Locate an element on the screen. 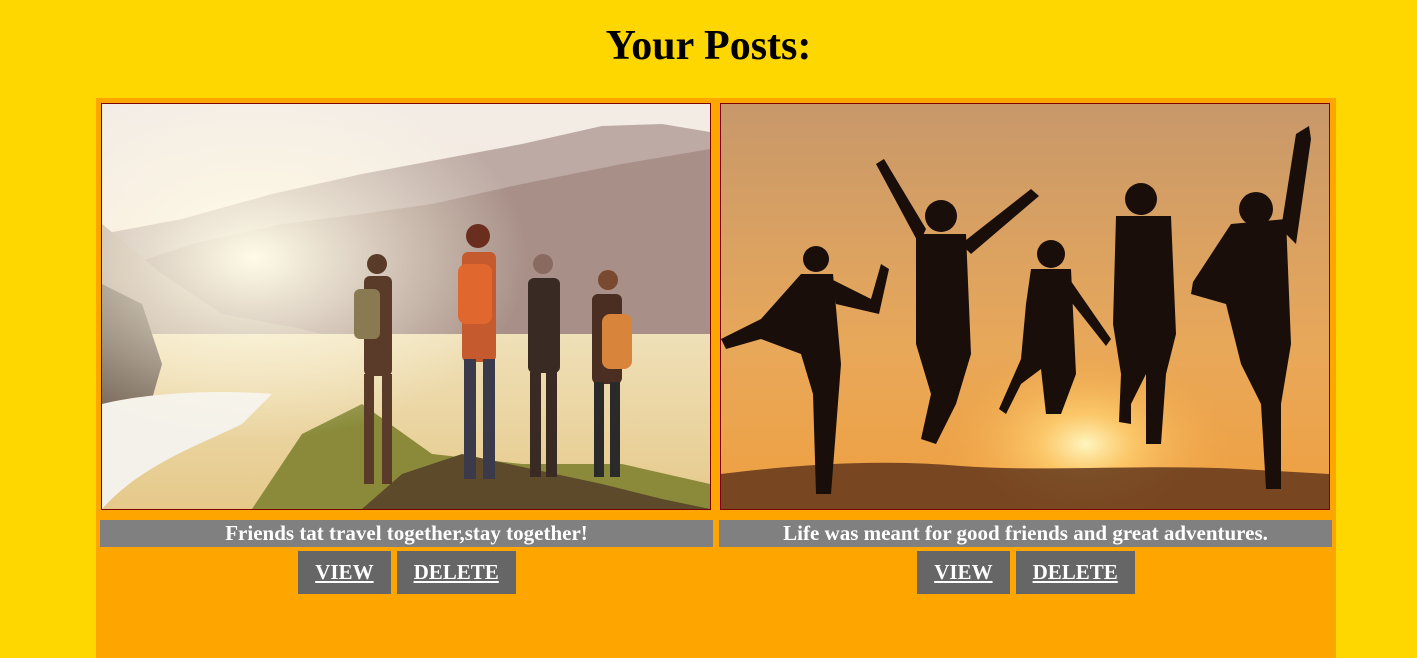 Image resolution: width=1417 pixels, height=658 pixels. page-title: Your Posts: is located at coordinates (708, 46).